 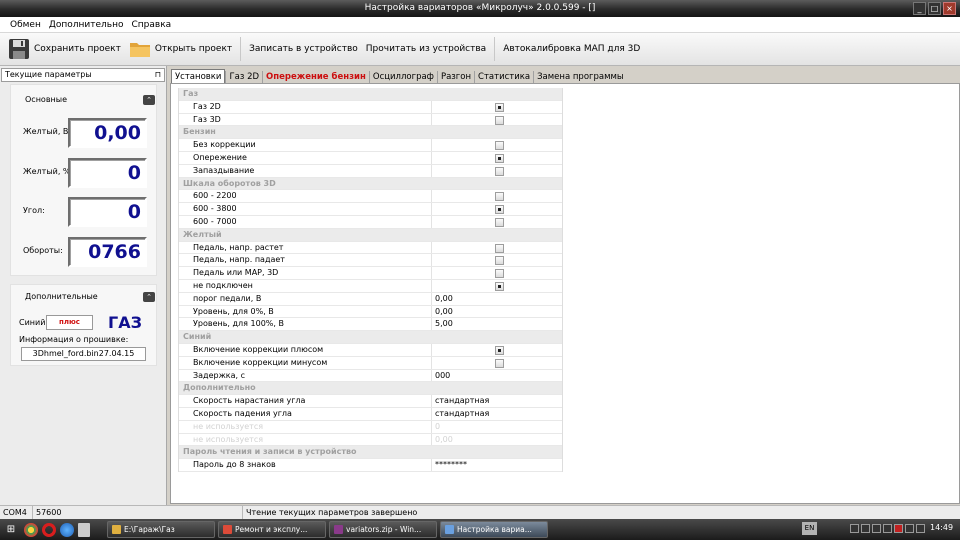 I want to click on settings-row: Педаль, напр. растет, so click(x=370, y=248).